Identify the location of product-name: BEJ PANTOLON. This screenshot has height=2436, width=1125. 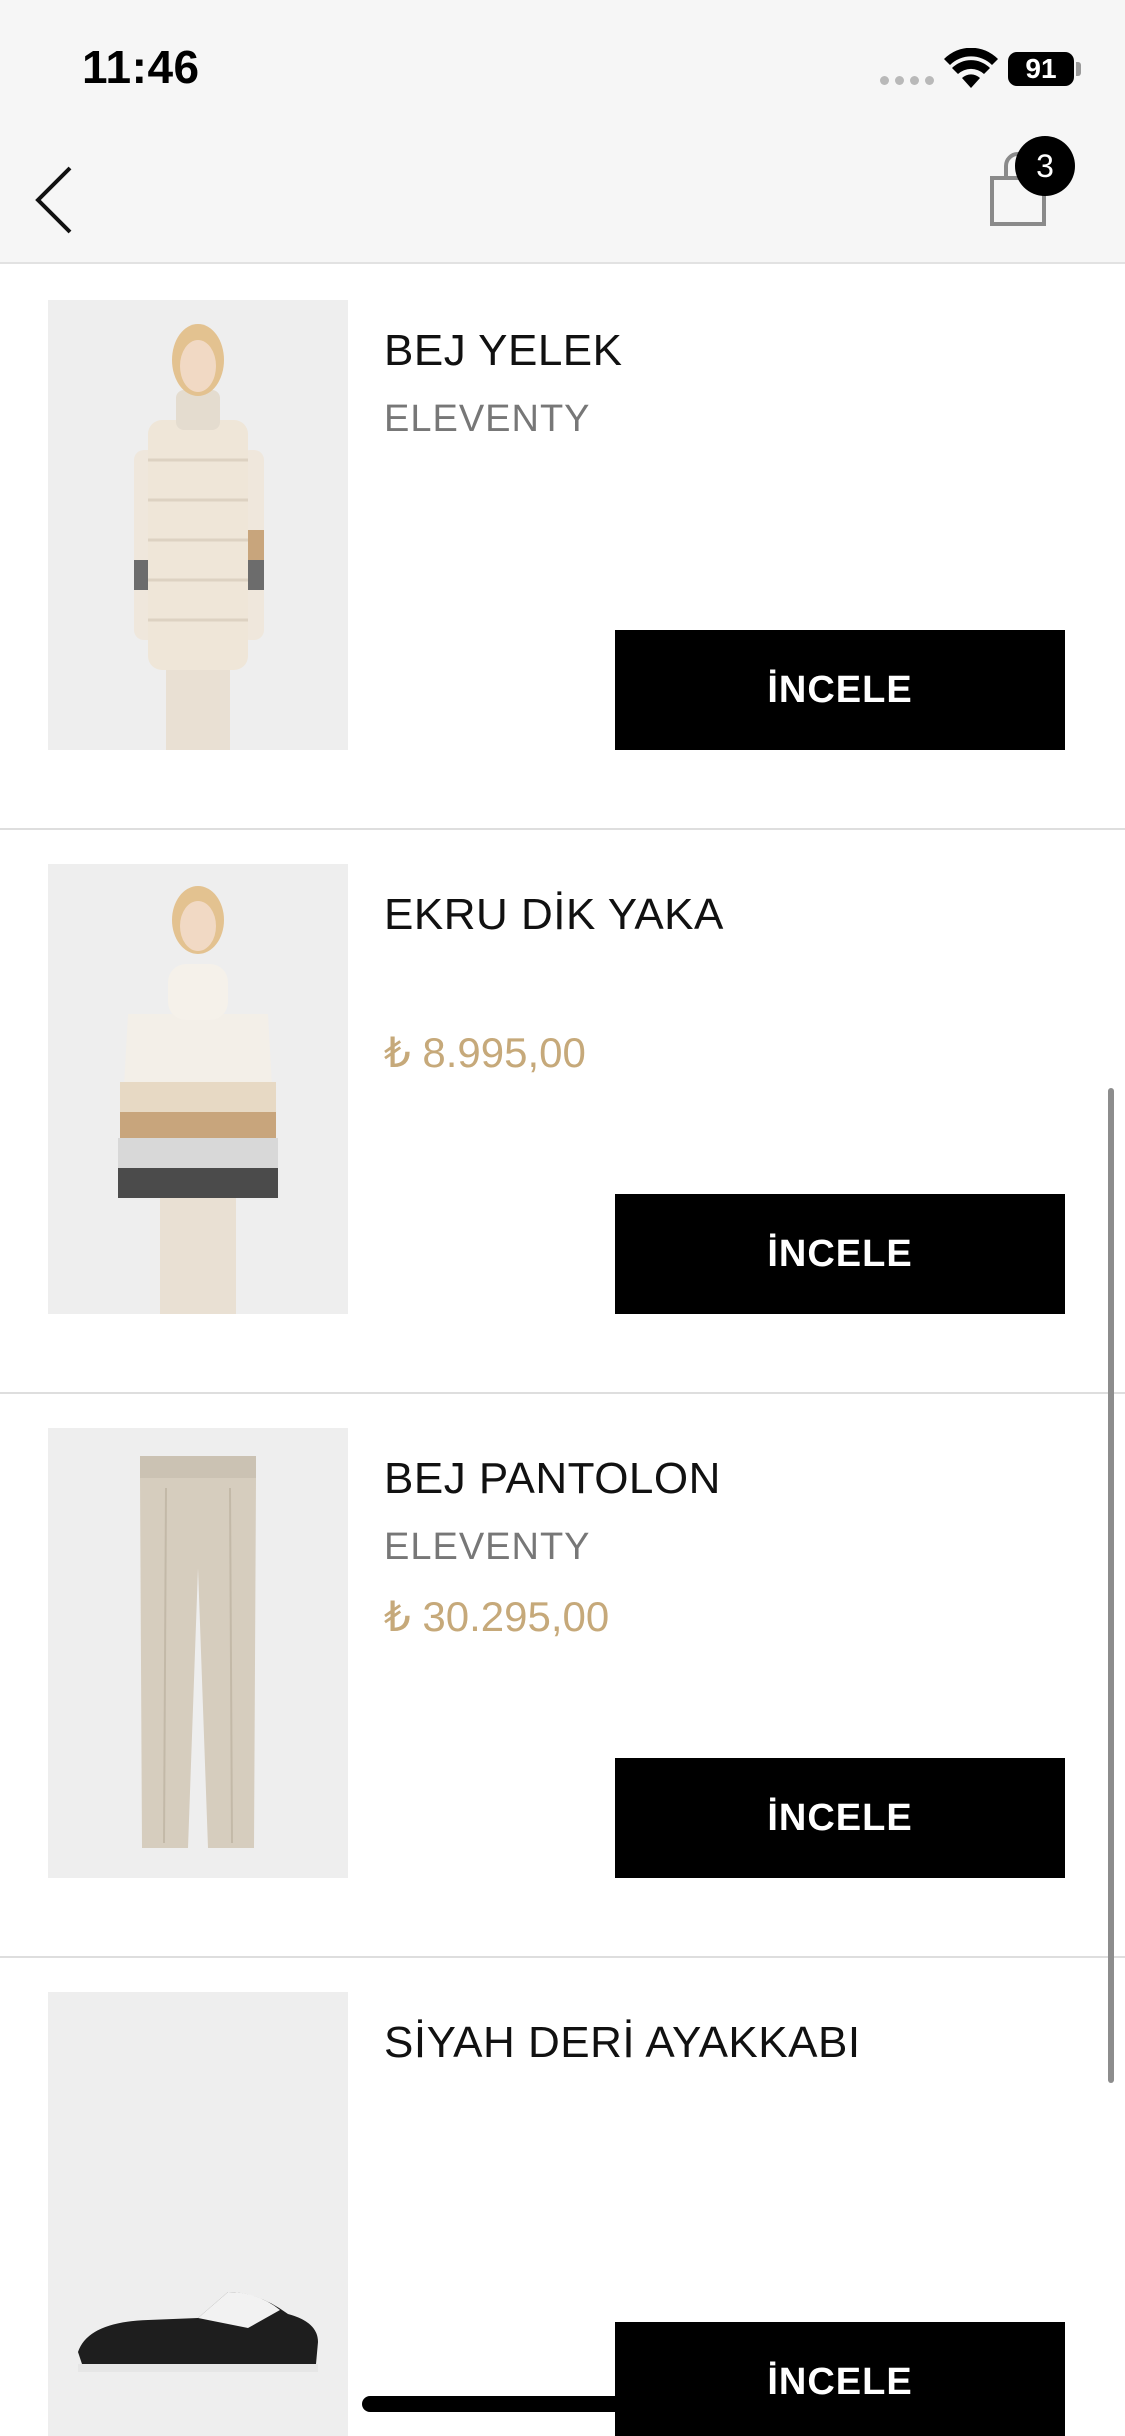
(552, 1479).